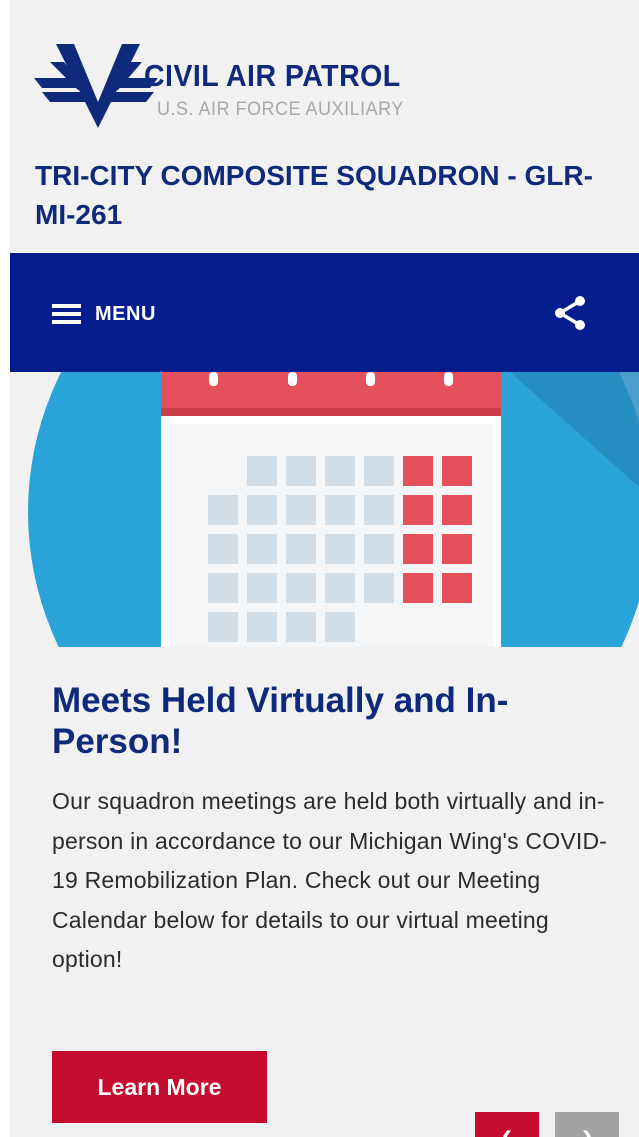 The width and height of the screenshot is (639, 1137). I want to click on slide-headline: Meets Held Virtually and In-Person!, so click(280, 721).